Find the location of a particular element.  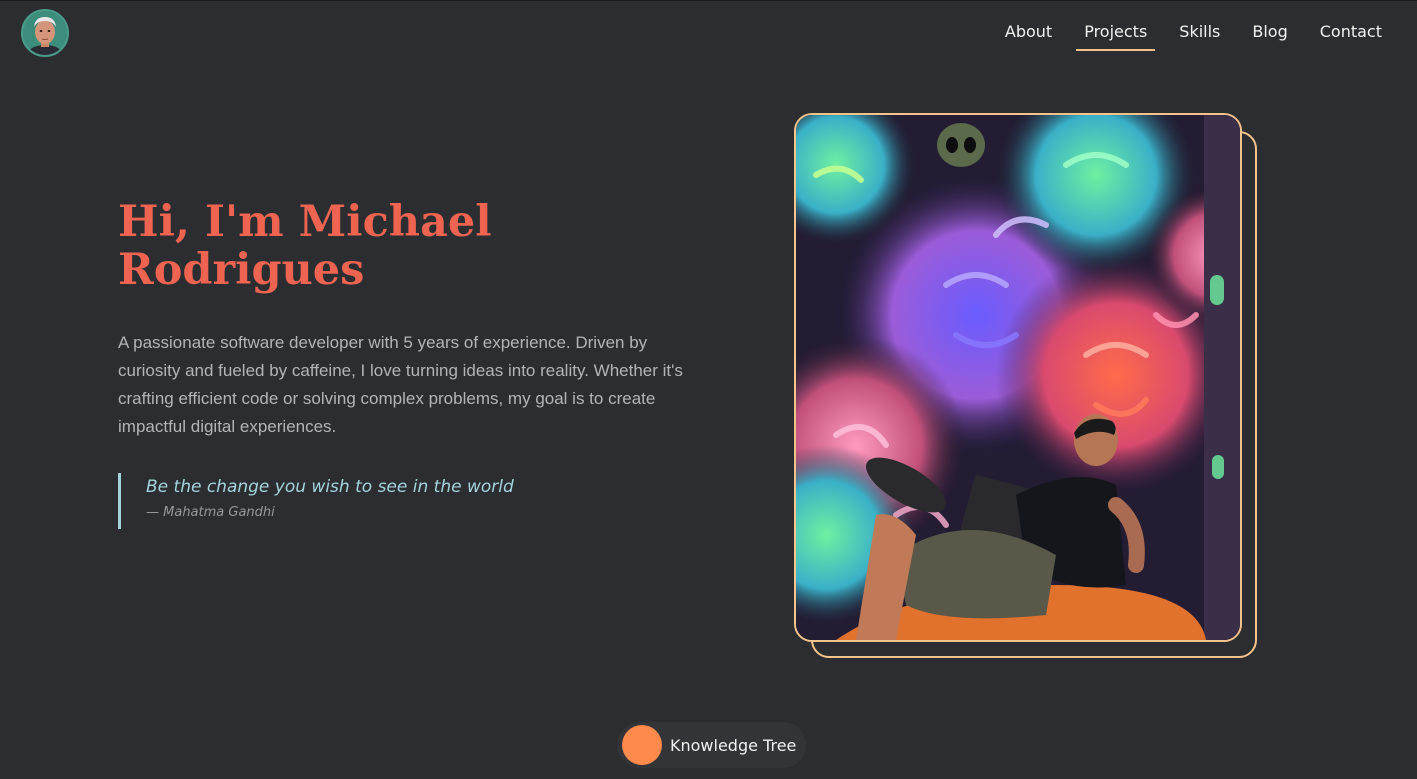

profile-avatar-icon is located at coordinates (45, 33).